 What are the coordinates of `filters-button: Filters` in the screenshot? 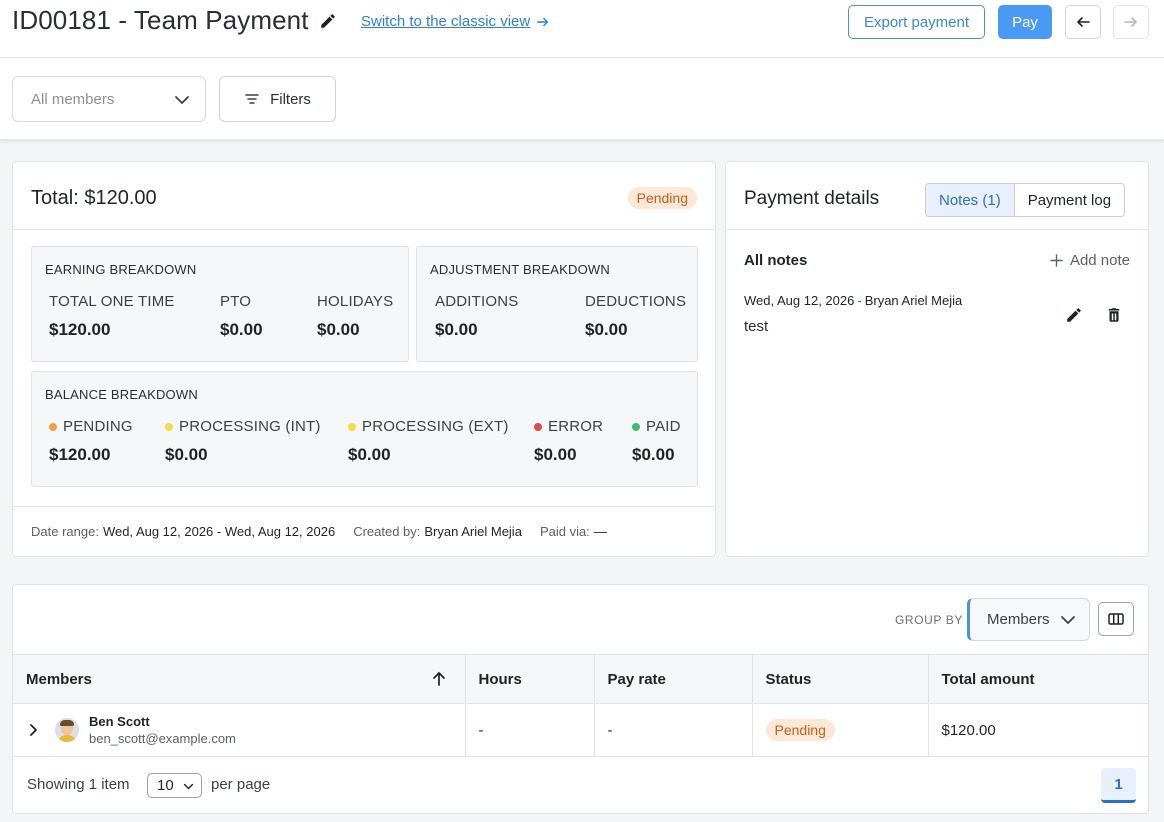 It's located at (277, 99).